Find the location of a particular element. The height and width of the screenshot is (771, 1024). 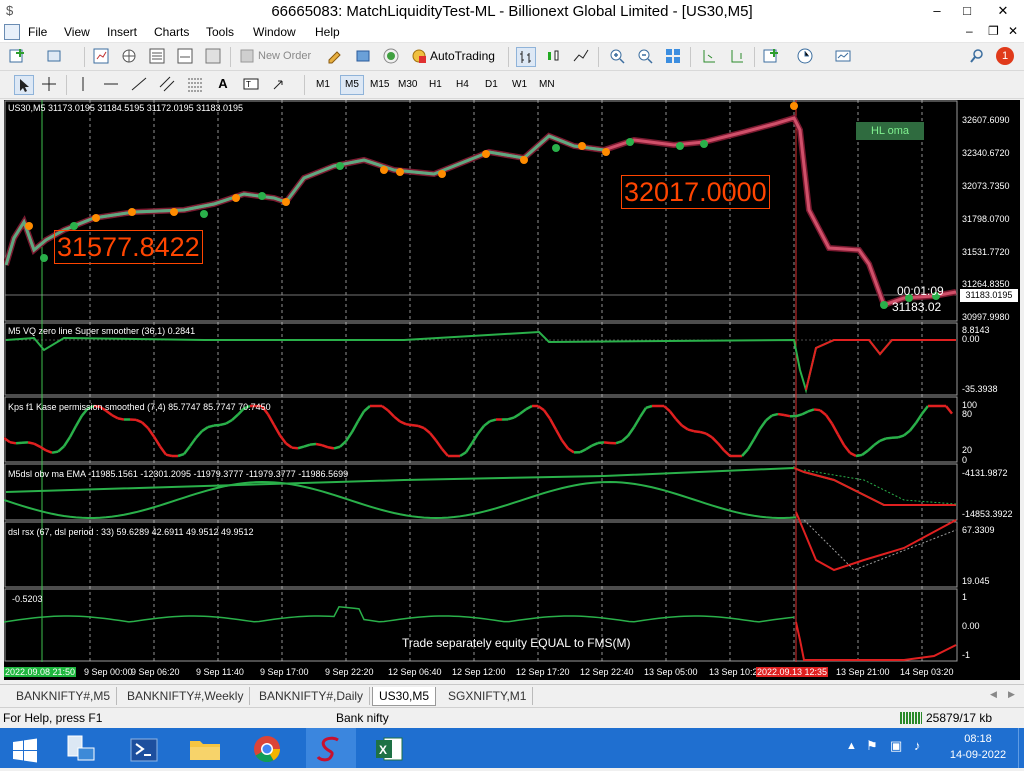

periods-icon is located at coordinates (805, 56).